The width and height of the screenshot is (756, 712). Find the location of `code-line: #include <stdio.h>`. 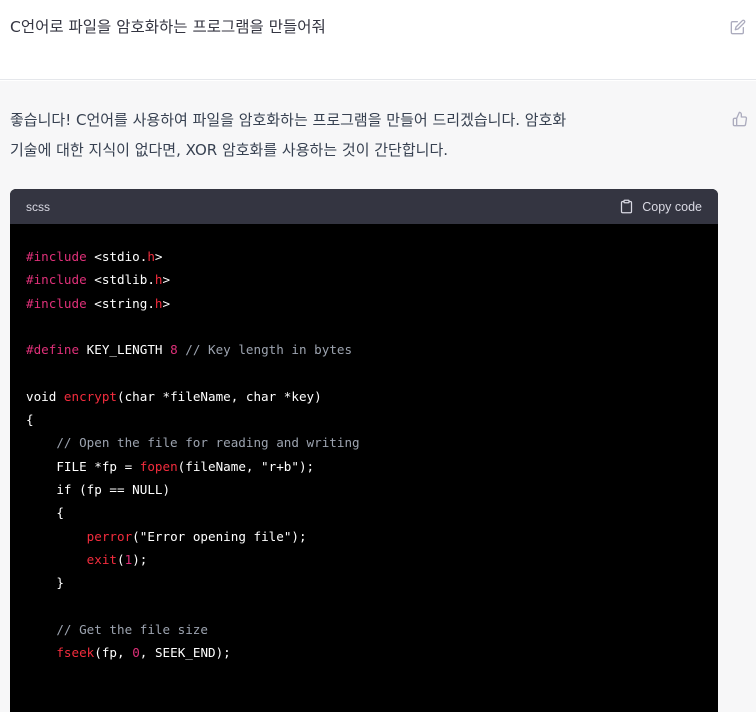

code-line: #include <stdio.h> is located at coordinates (364, 256).